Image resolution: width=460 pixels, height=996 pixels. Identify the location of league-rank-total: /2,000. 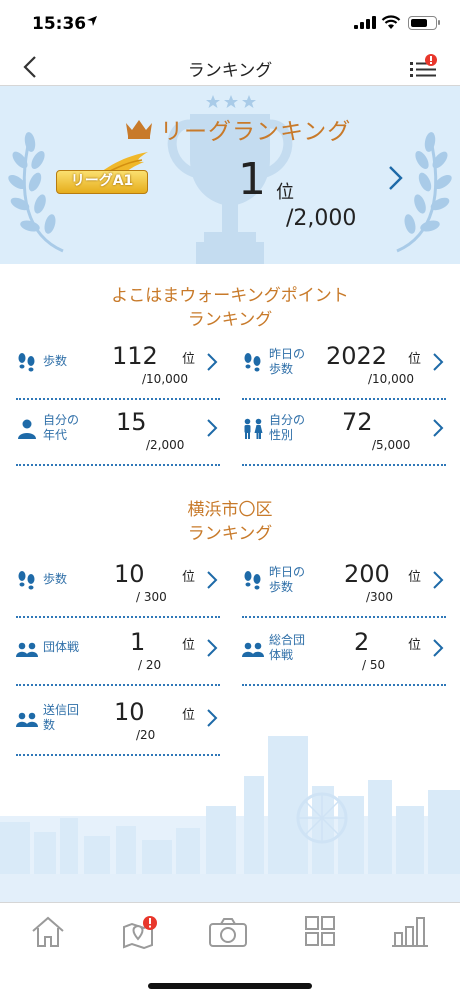
(321, 218).